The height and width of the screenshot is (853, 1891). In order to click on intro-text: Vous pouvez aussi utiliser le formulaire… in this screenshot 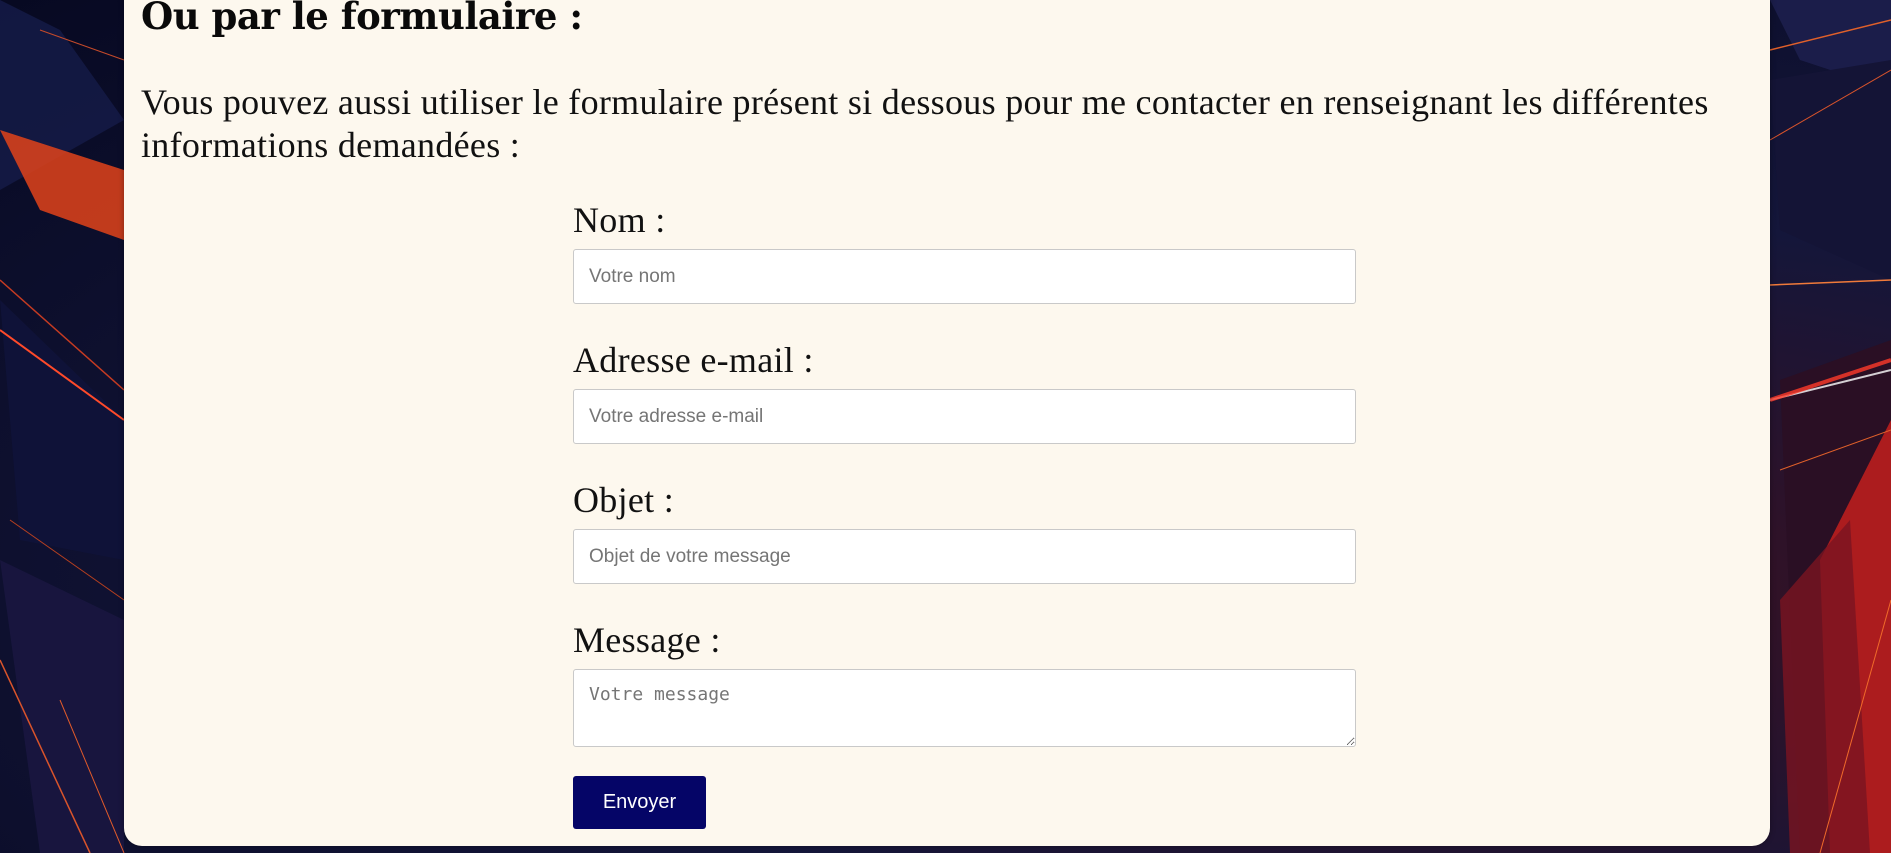, I will do `click(925, 123)`.